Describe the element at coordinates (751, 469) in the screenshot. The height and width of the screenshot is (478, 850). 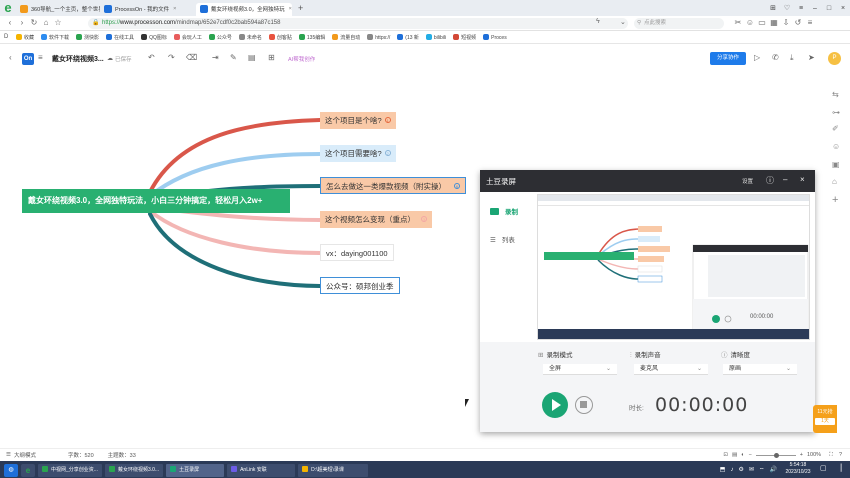
I see `tray-icon: ✉` at that location.